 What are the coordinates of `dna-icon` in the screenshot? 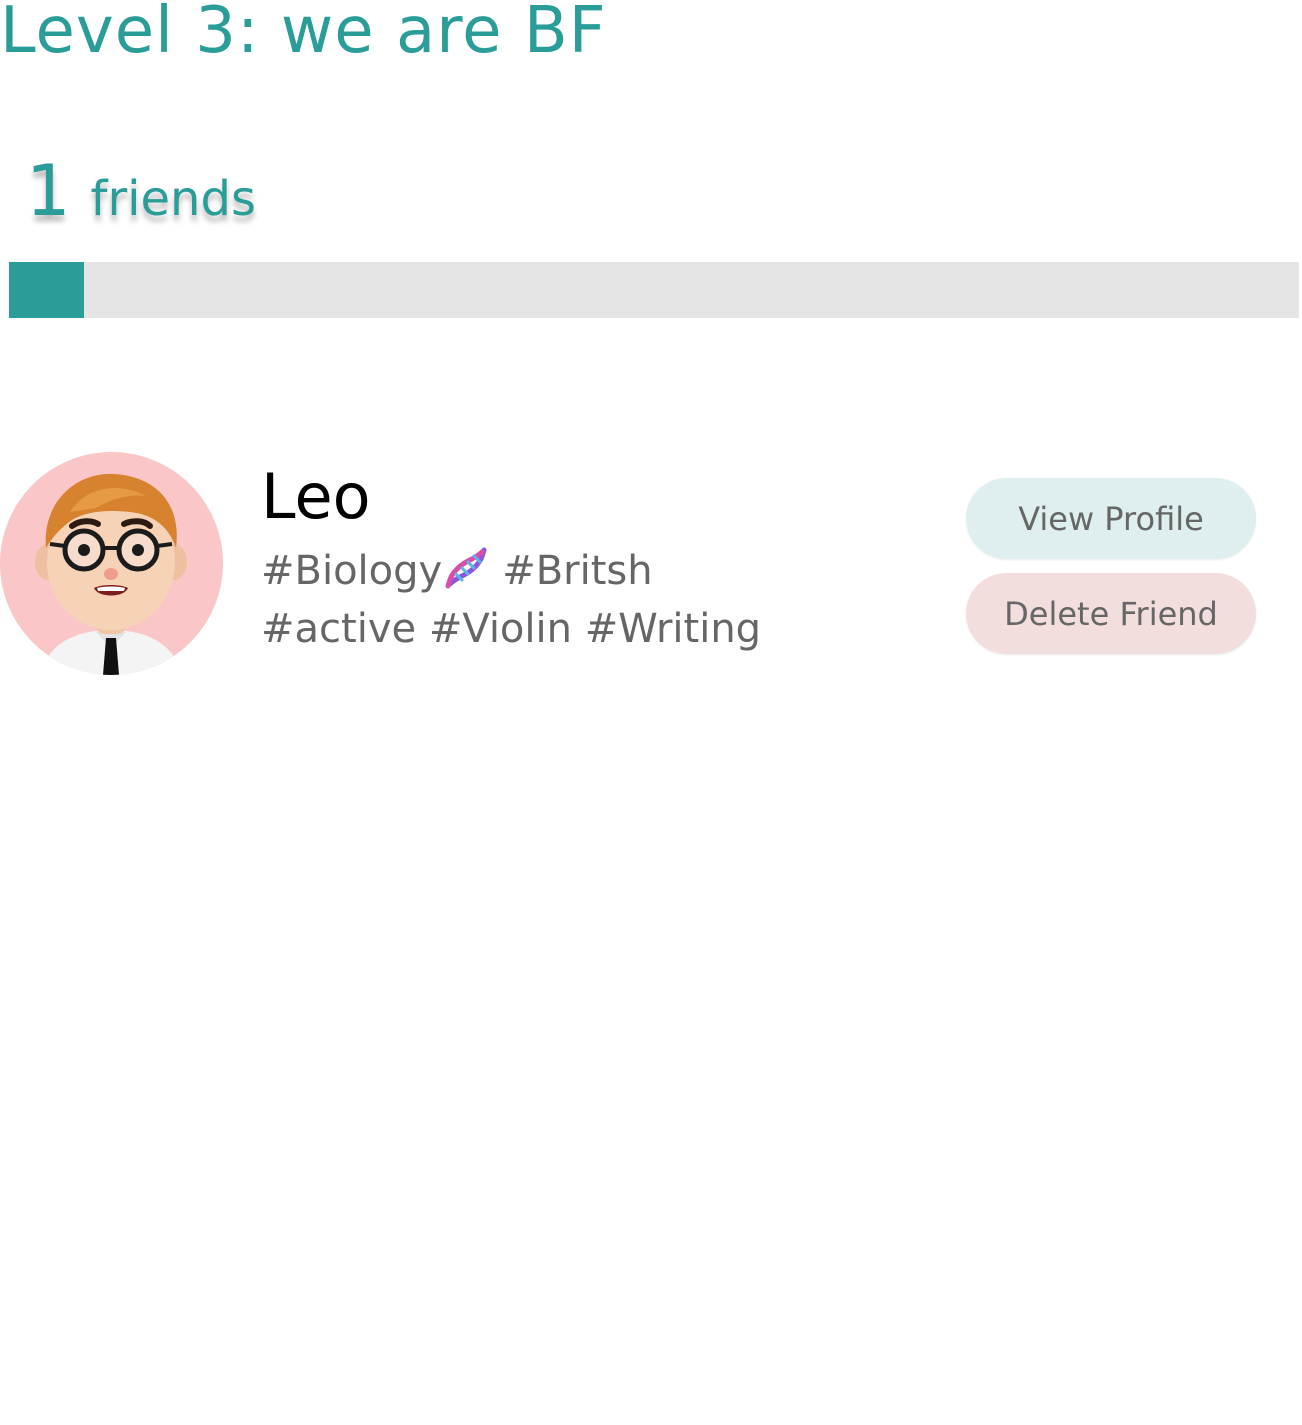 It's located at (466, 573).